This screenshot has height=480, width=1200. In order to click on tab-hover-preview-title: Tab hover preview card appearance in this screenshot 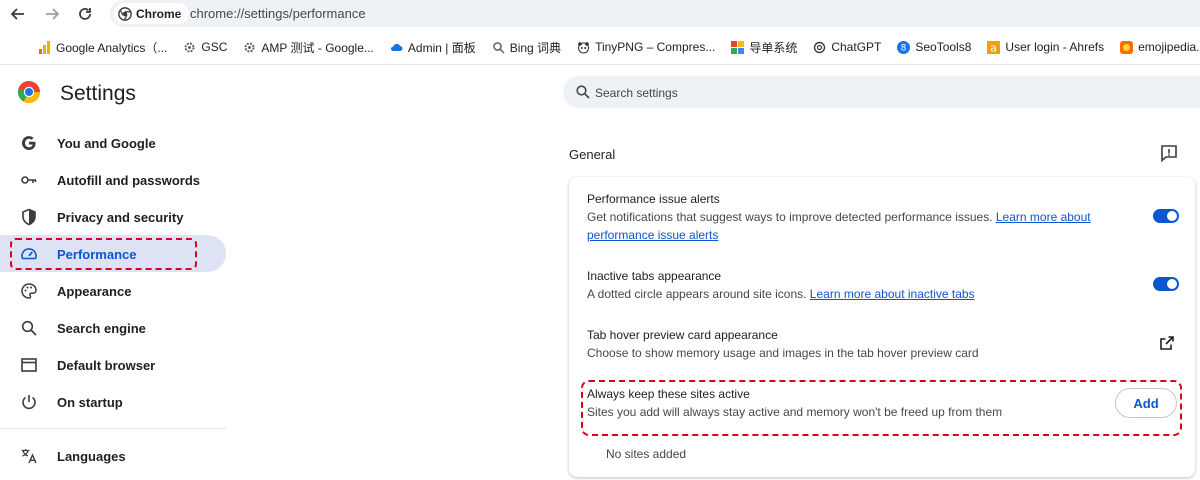, I will do `click(682, 335)`.